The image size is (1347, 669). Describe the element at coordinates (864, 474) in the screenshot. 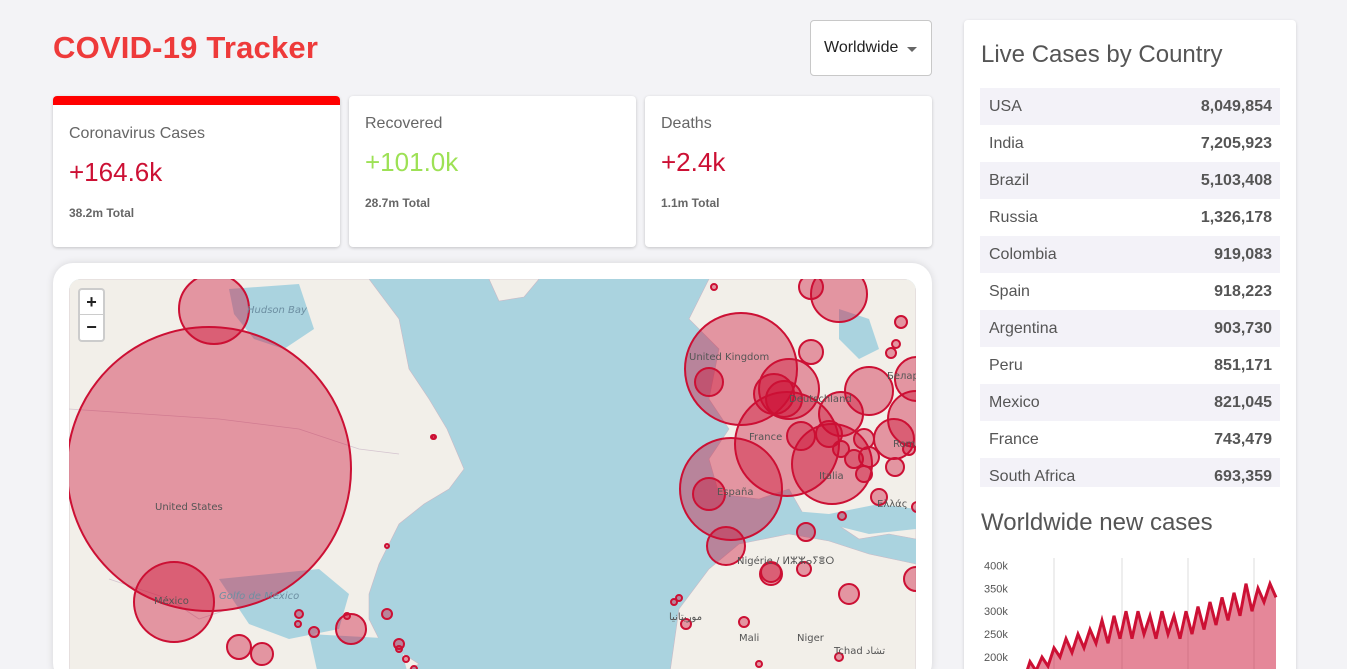

I see `case-circle-bosnia` at that location.